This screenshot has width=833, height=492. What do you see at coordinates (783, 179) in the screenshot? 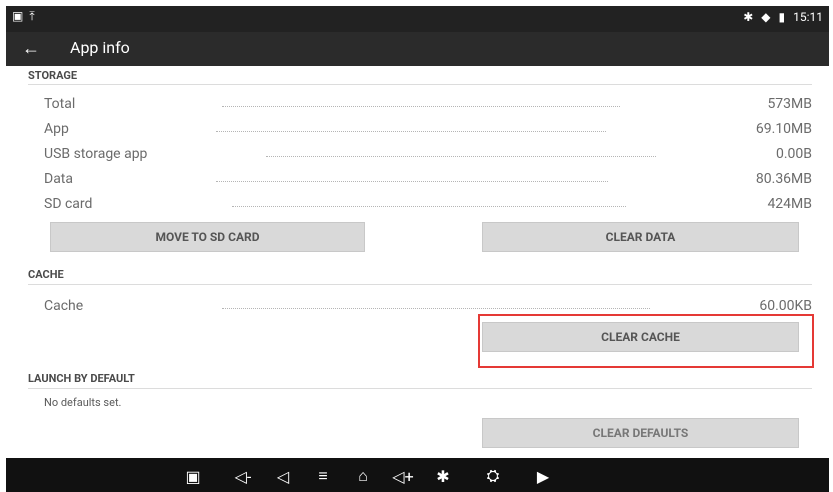
I see `row-value: 80.36MB` at bounding box center [783, 179].